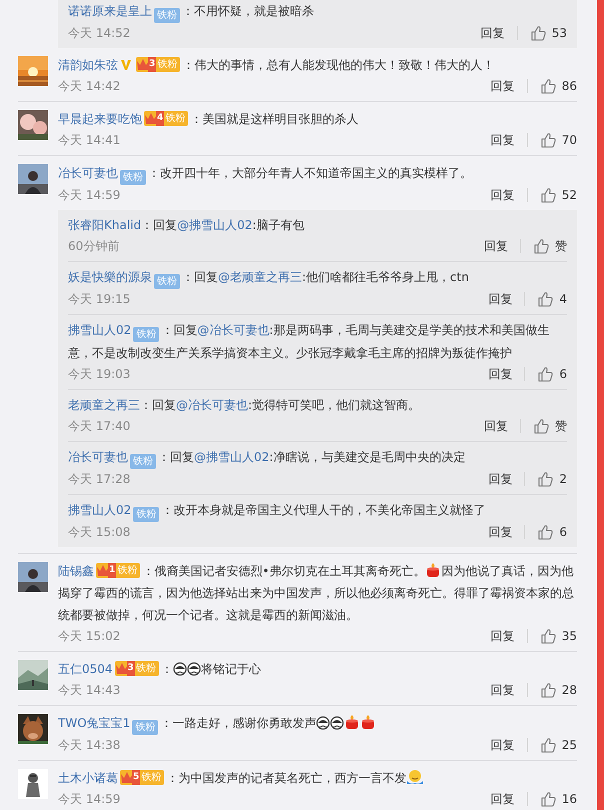  I want to click on username-link: 妖是快樂的源泉, so click(110, 277).